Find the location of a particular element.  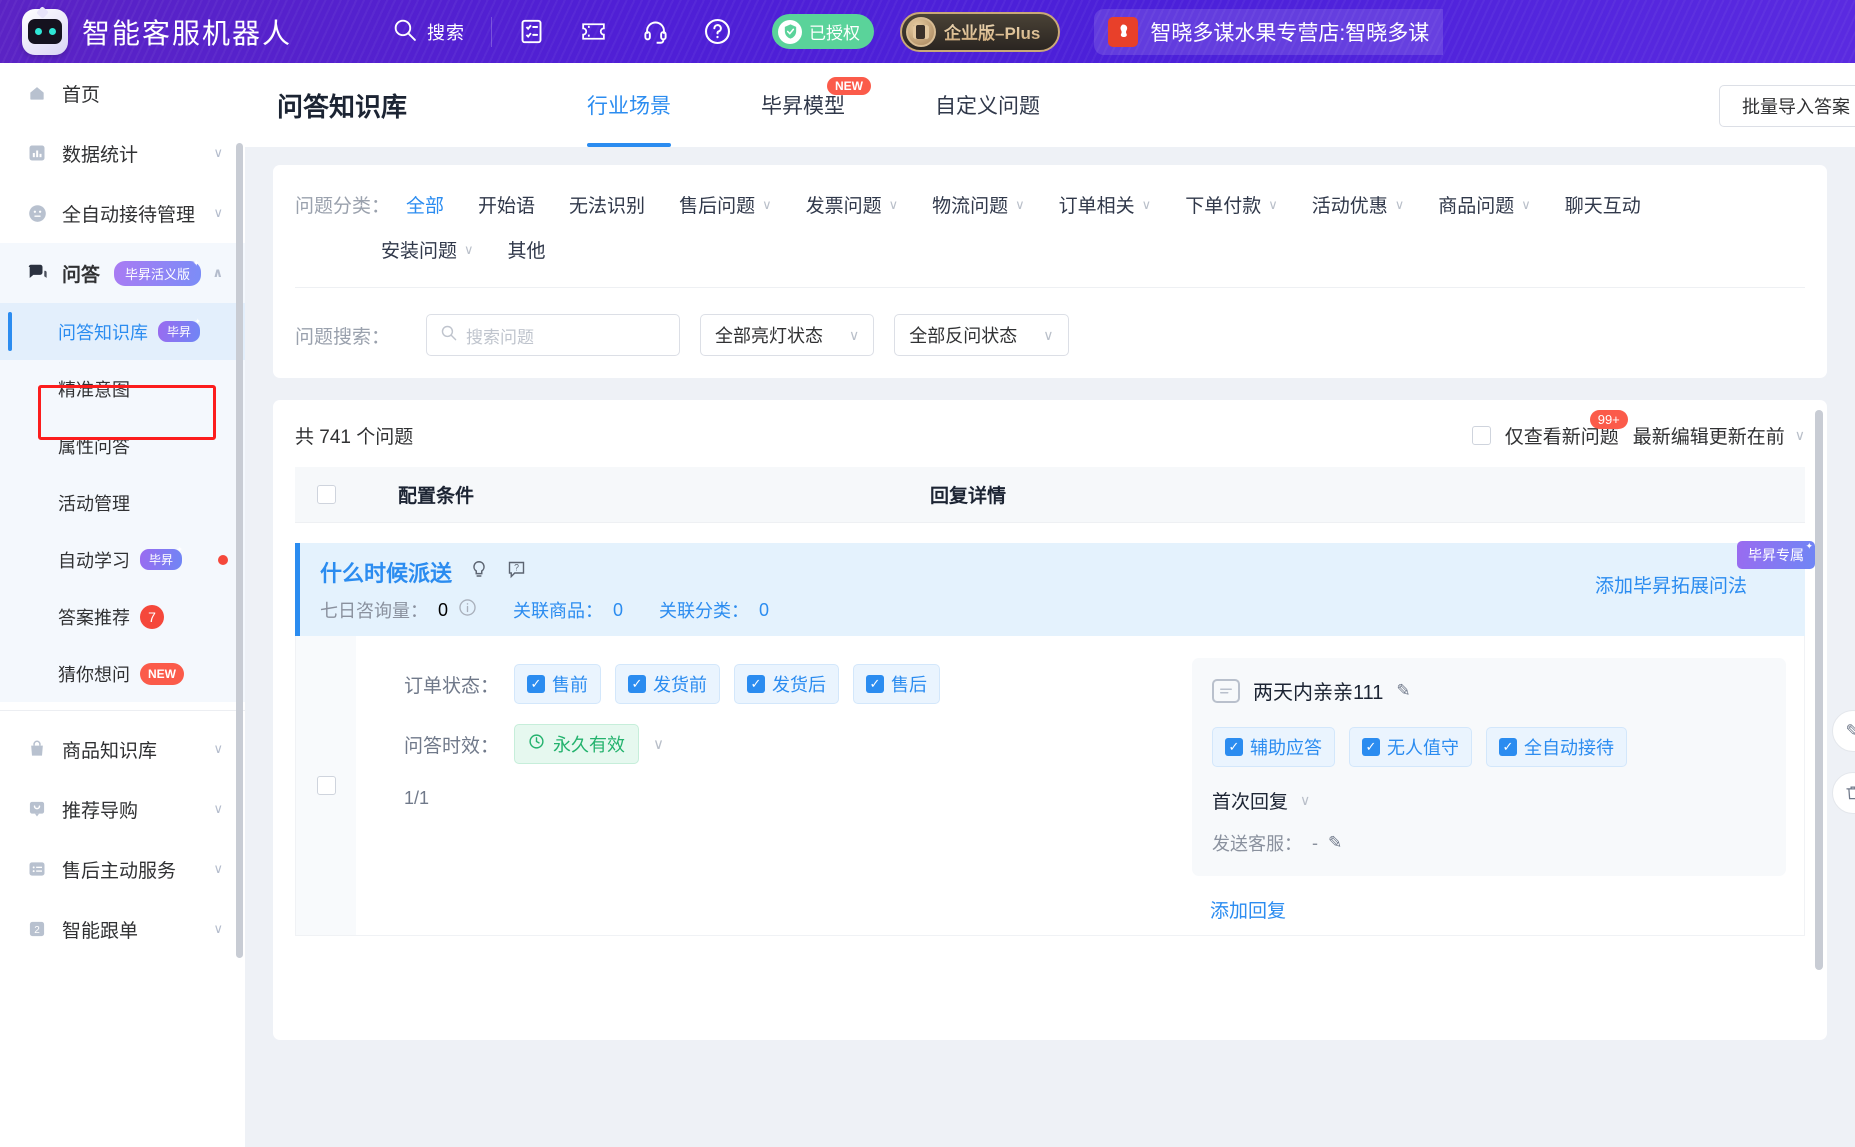

first-reply-label: 首次回复 is located at coordinates (1250, 802).